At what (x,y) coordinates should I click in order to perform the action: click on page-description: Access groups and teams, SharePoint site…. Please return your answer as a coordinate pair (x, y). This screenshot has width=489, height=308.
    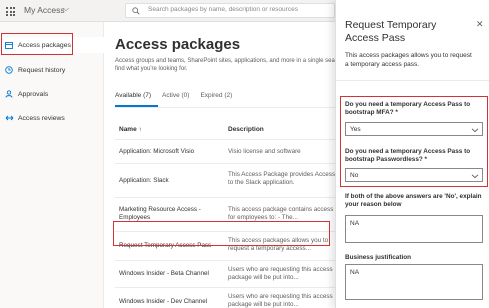
    Looking at the image, I should click on (225, 65).